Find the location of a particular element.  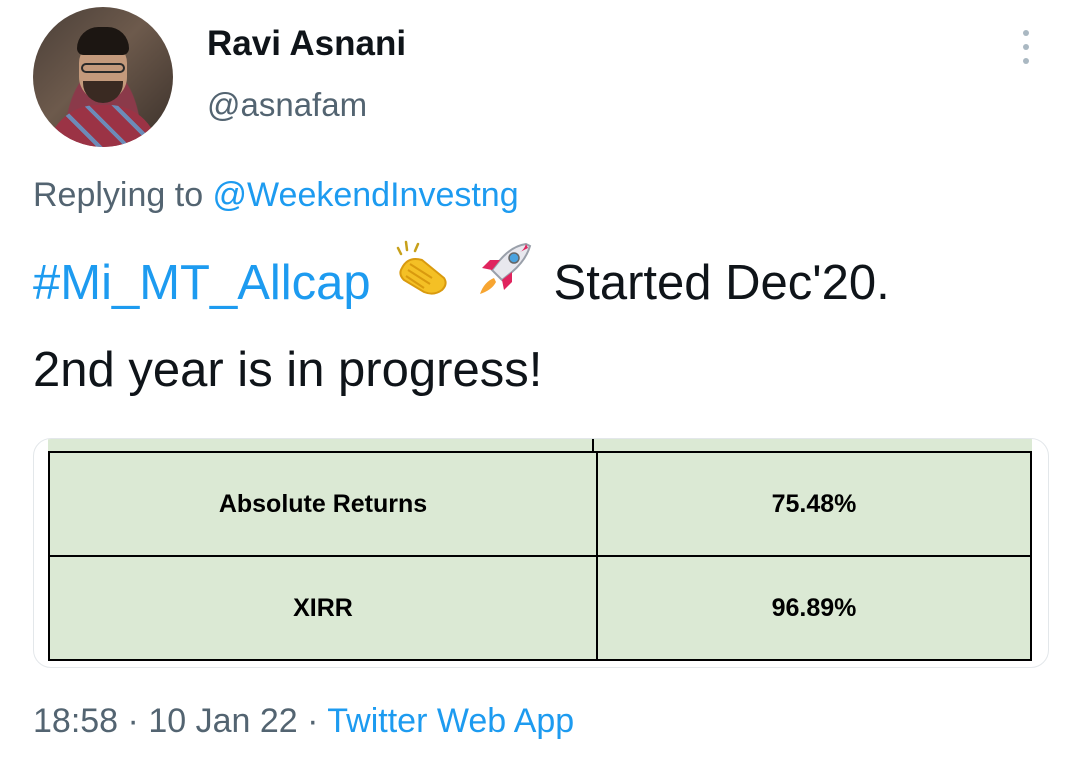

replying-to-line: Replying to @WeekendInvestng is located at coordinates (276, 195).